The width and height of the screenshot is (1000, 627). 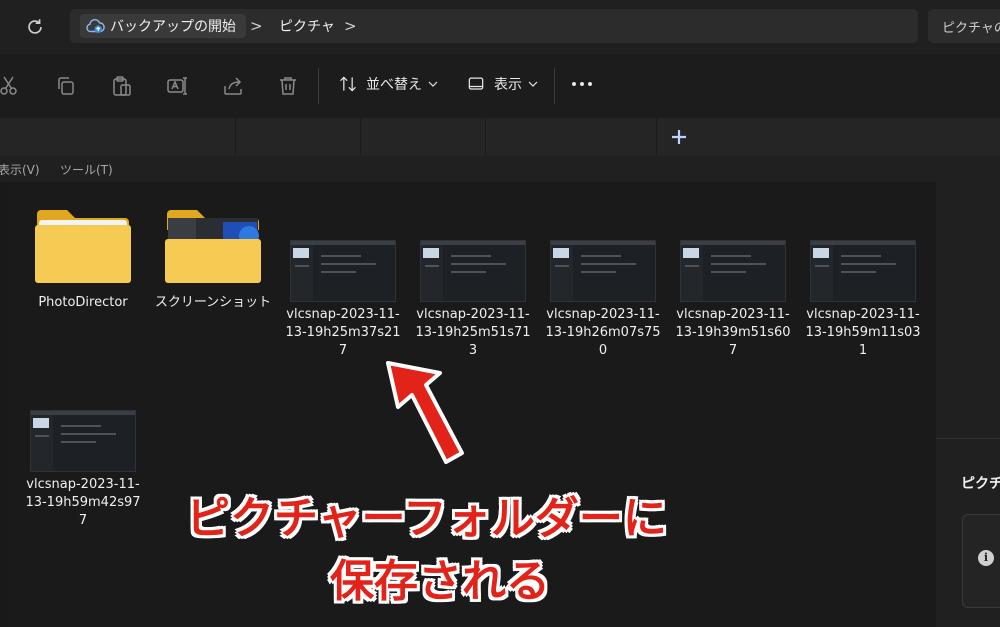 I want to click on file-name: vlcsnap-2023-11-13-19h25m51s713, so click(x=473, y=332).